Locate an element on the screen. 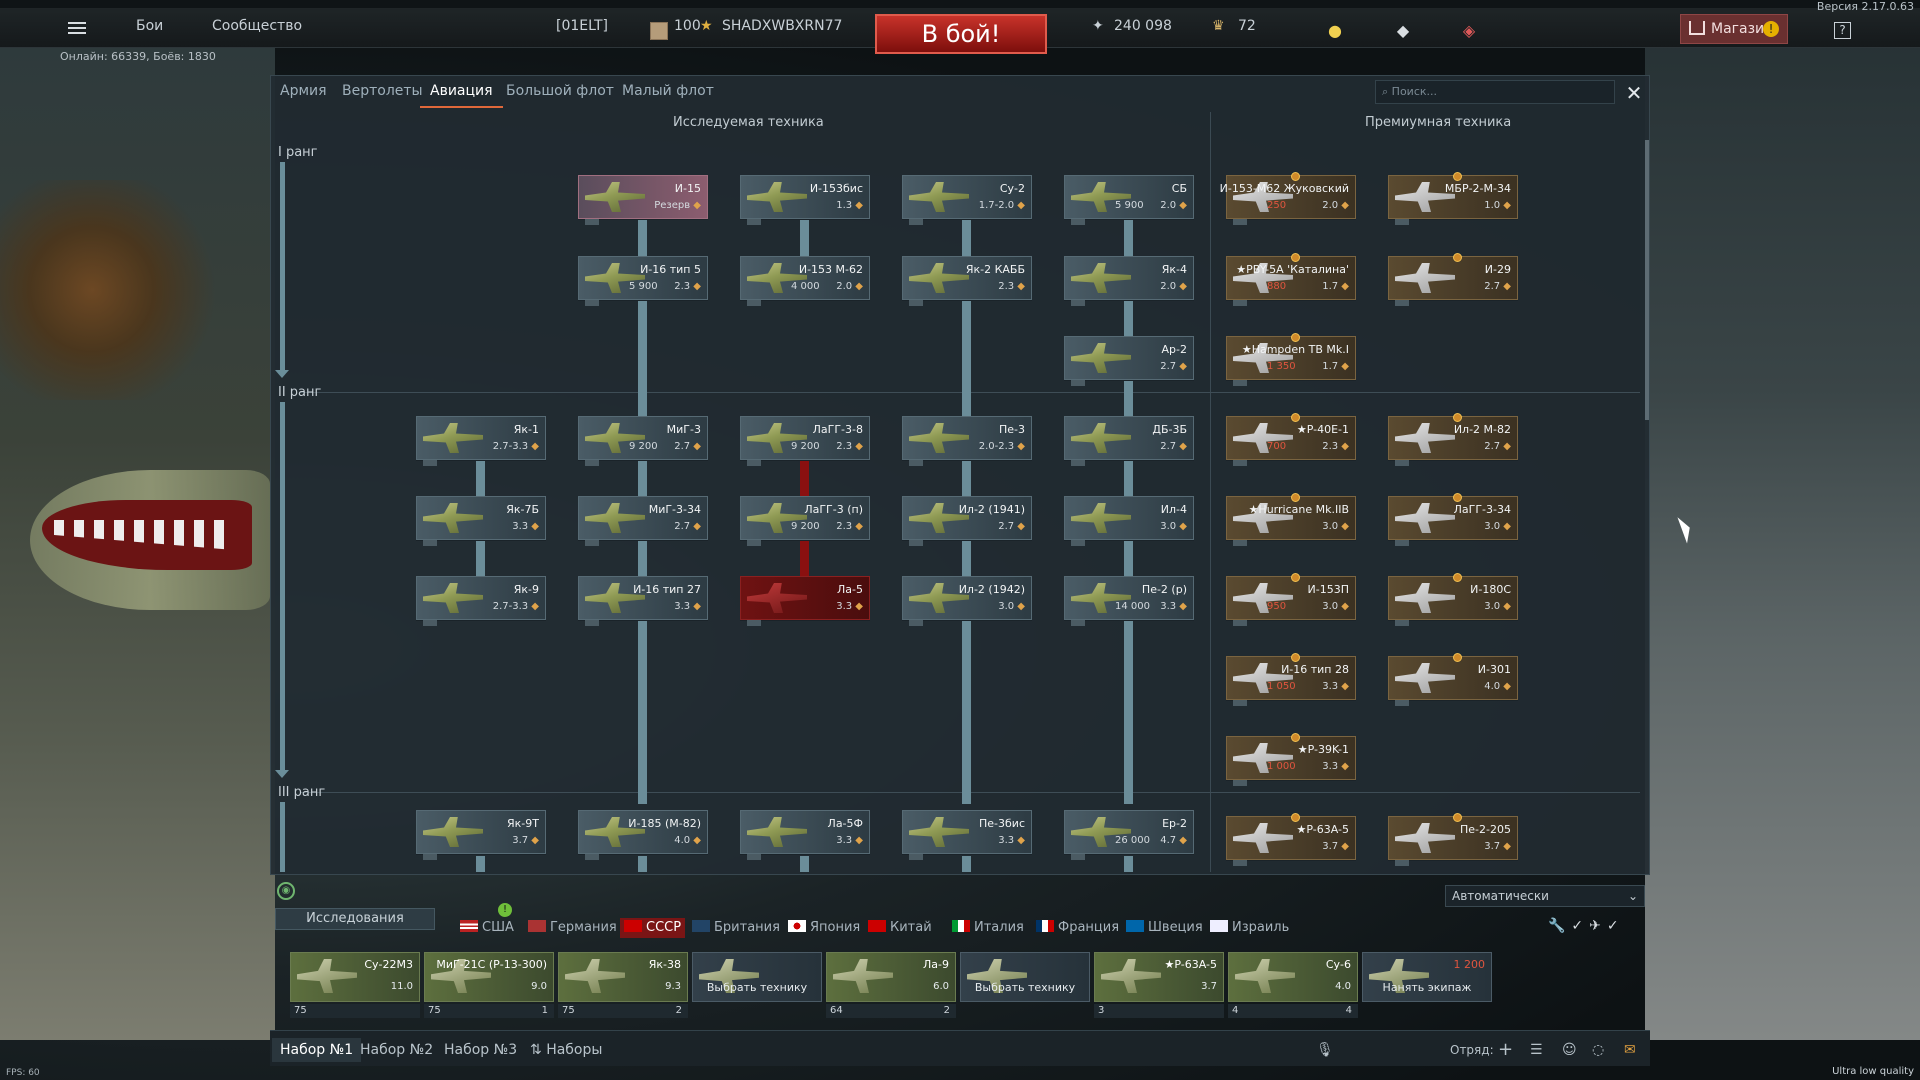  contacts-icon: ☺ is located at coordinates (1569, 1050).